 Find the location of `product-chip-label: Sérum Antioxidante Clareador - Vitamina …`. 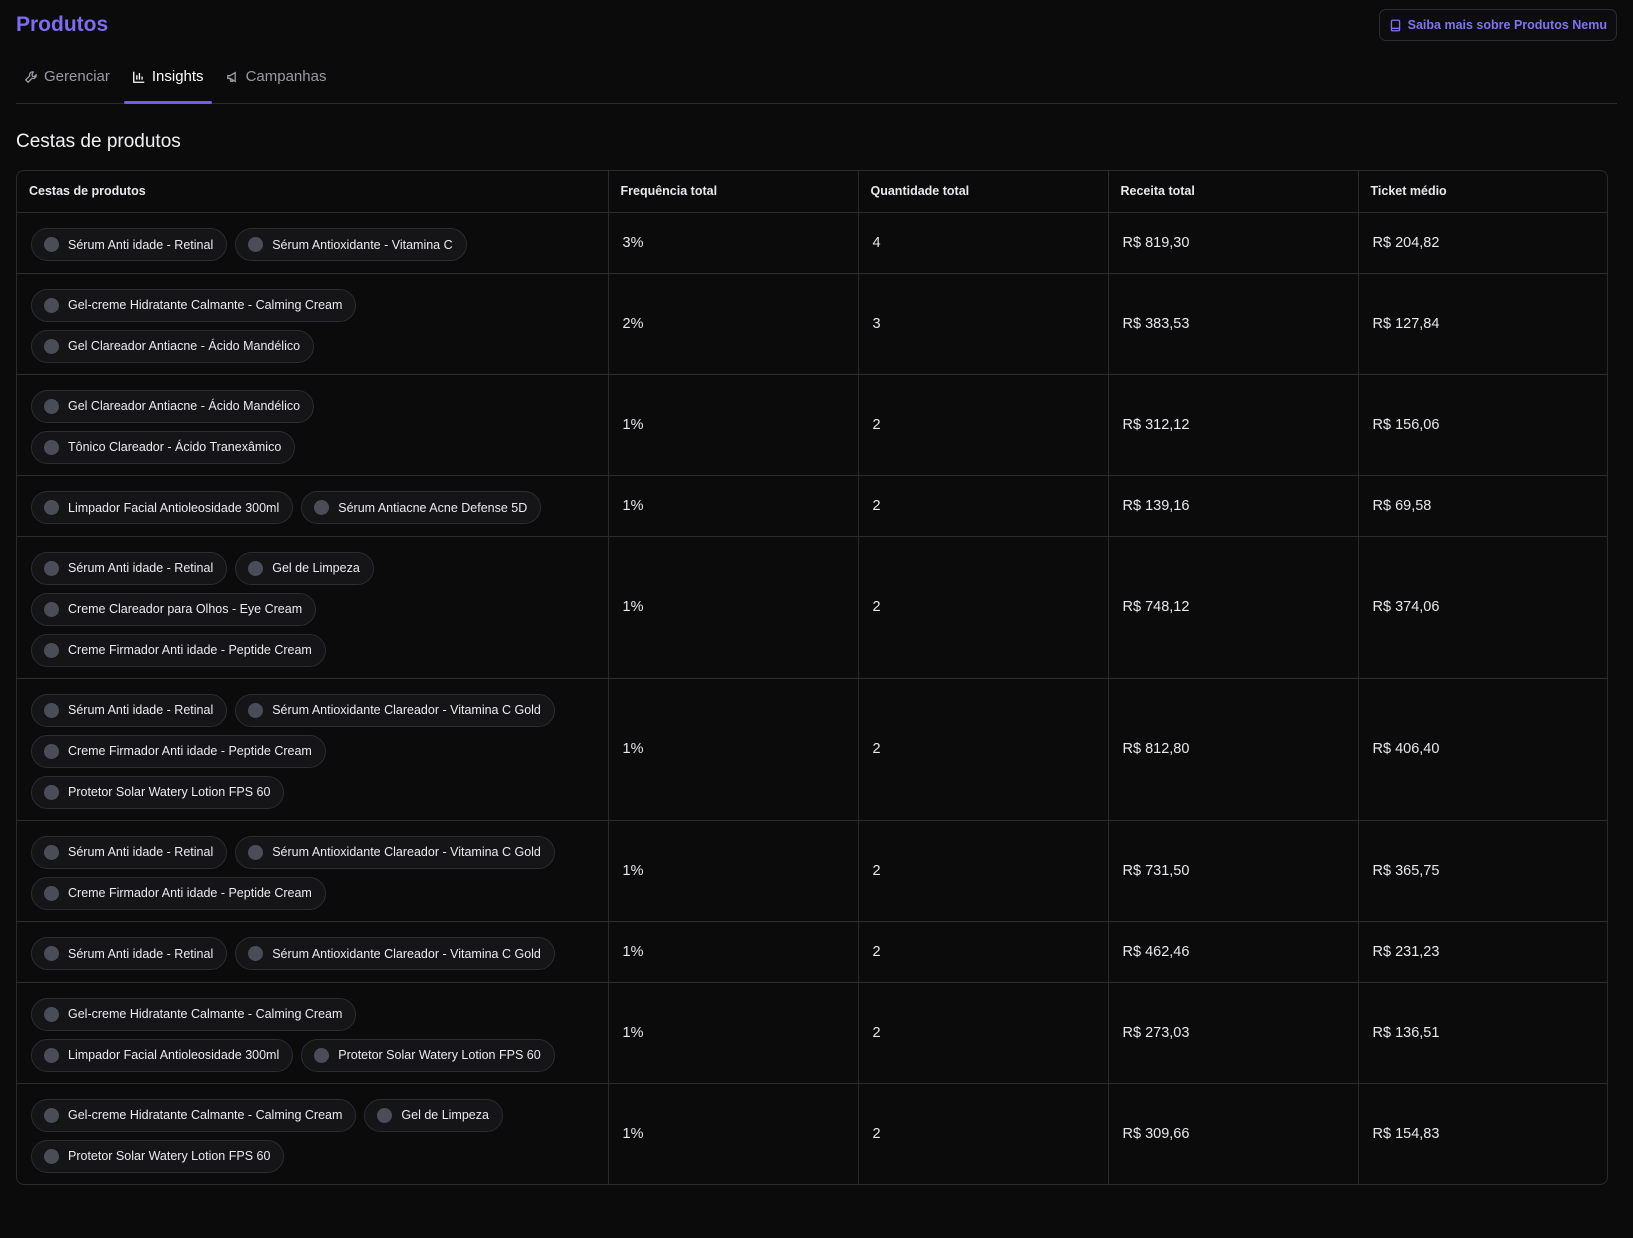

product-chip-label: Sérum Antioxidante Clareador - Vitamina … is located at coordinates (406, 852).